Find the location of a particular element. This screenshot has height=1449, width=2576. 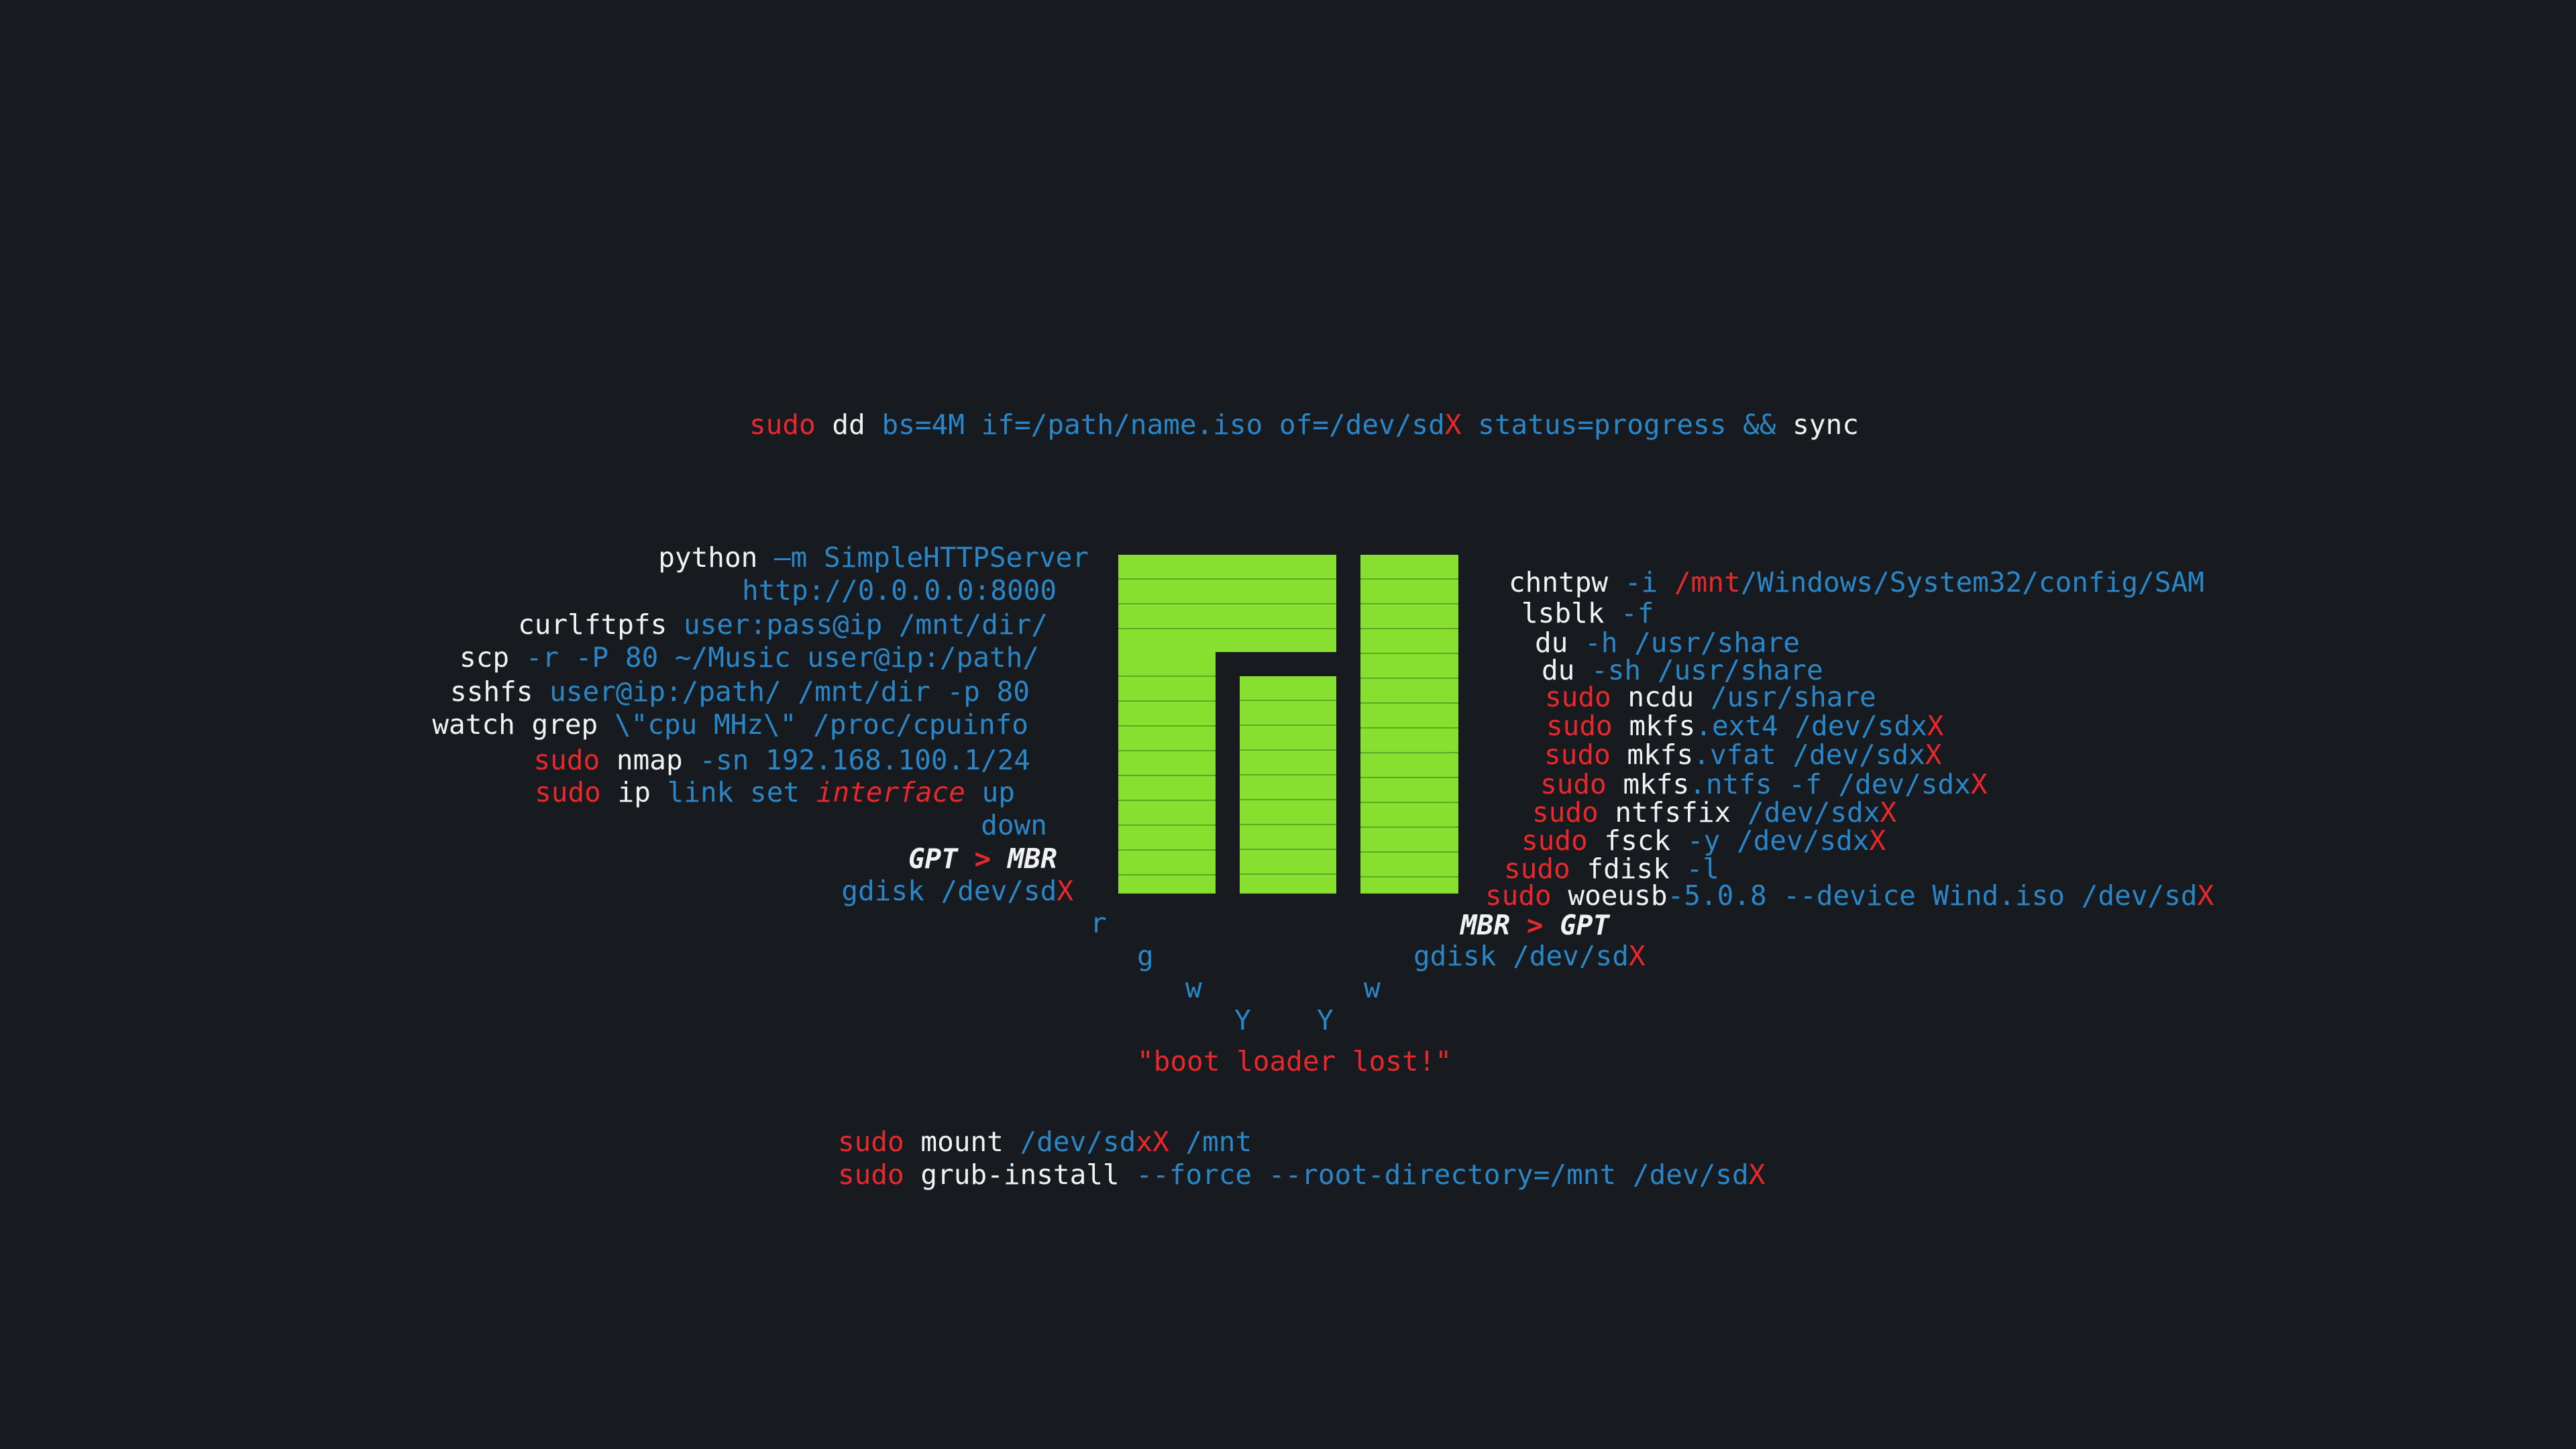

command-line-fsck: sudo fsck -y /dev/sdxX is located at coordinates (1703, 841).